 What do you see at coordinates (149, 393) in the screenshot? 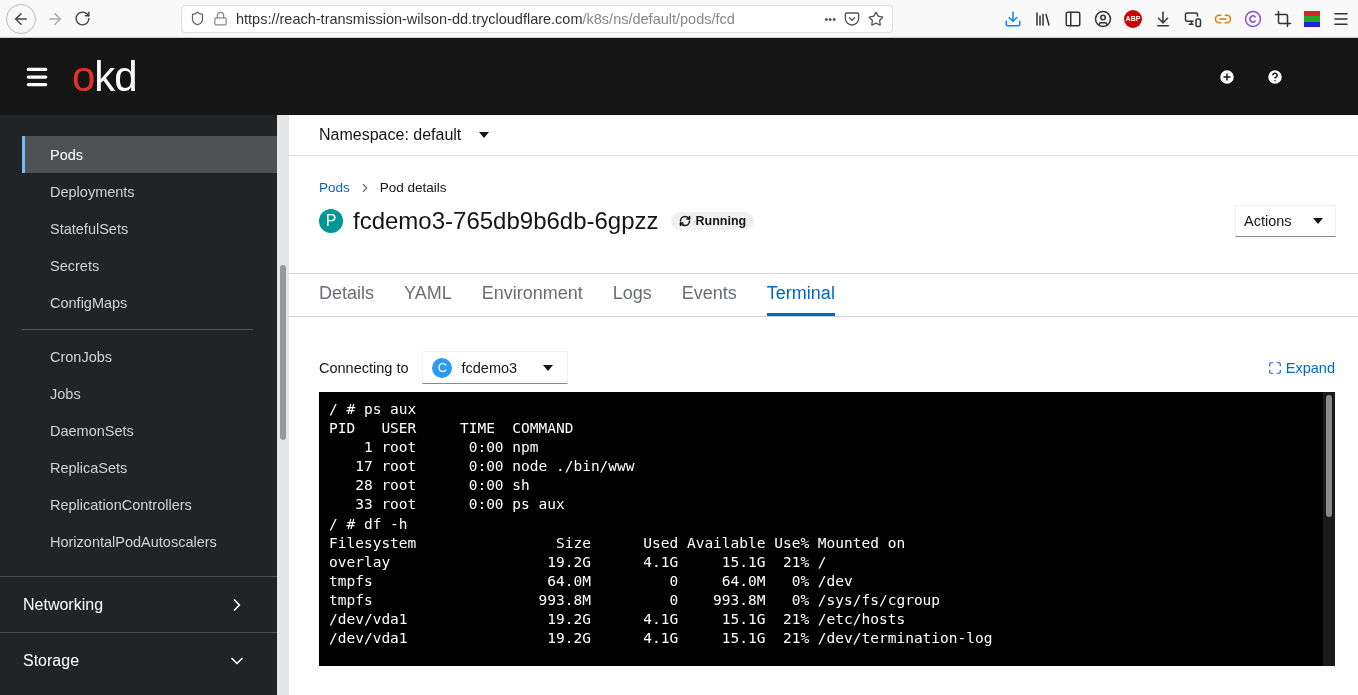
I see `sidebar-item: Jobs` at bounding box center [149, 393].